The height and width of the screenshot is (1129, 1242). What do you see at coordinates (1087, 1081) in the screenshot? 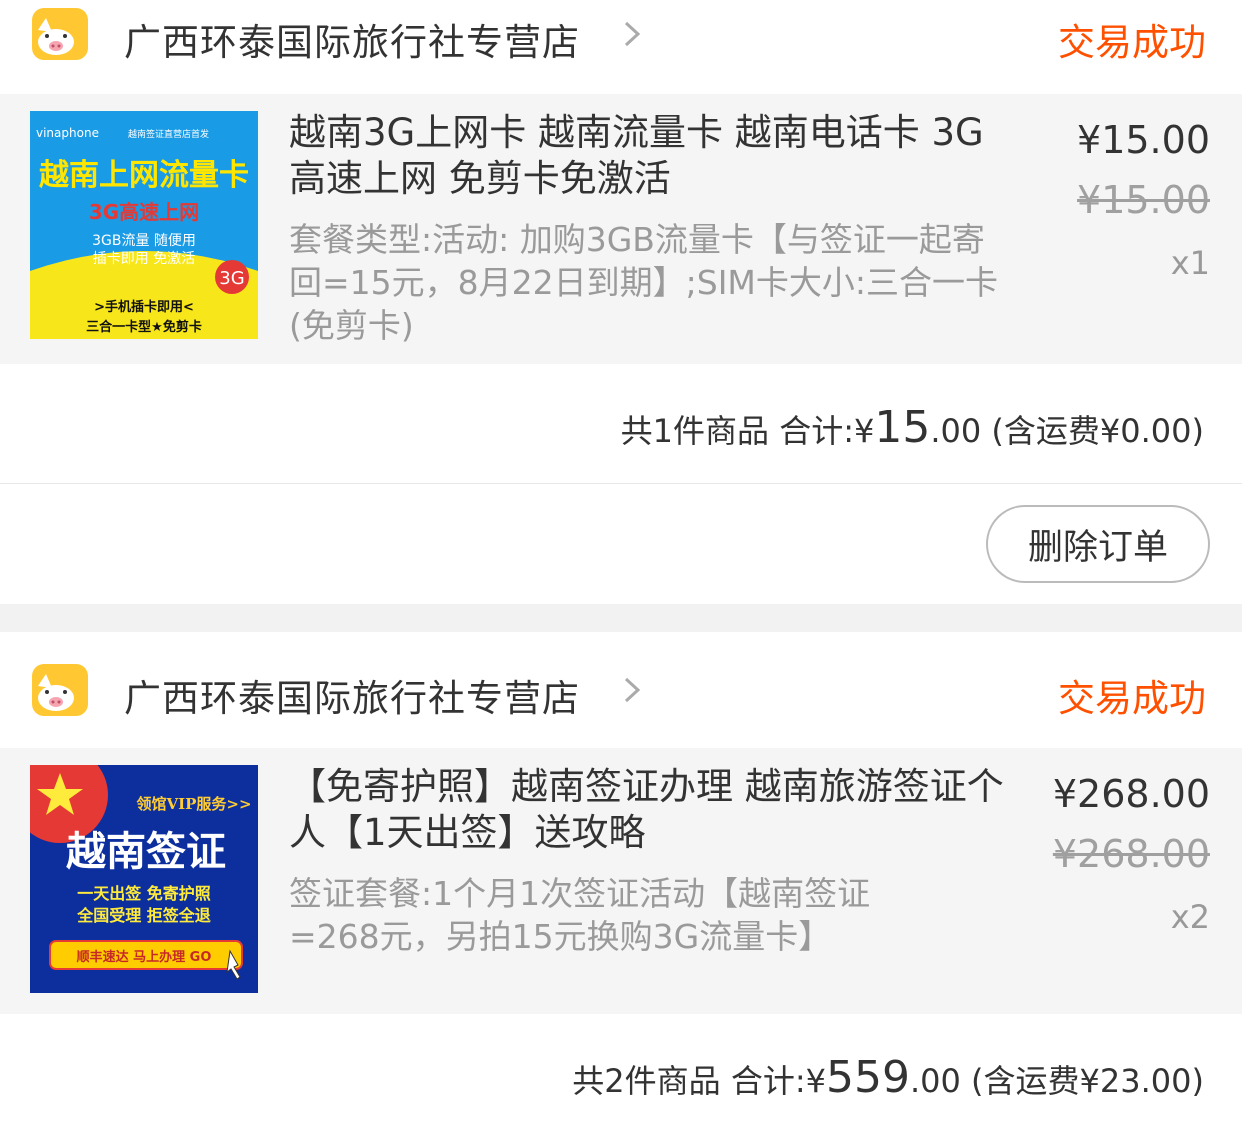
I see `shipping-fee: (含运费¥23.00)` at bounding box center [1087, 1081].